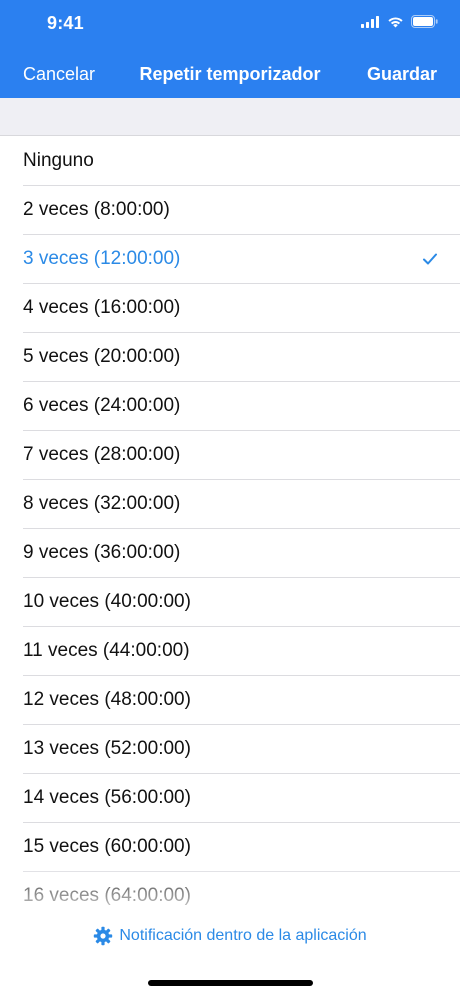 The height and width of the screenshot is (996, 460). What do you see at coordinates (107, 699) in the screenshot?
I see `repeat-option-label: 12 veces (48:00:00)` at bounding box center [107, 699].